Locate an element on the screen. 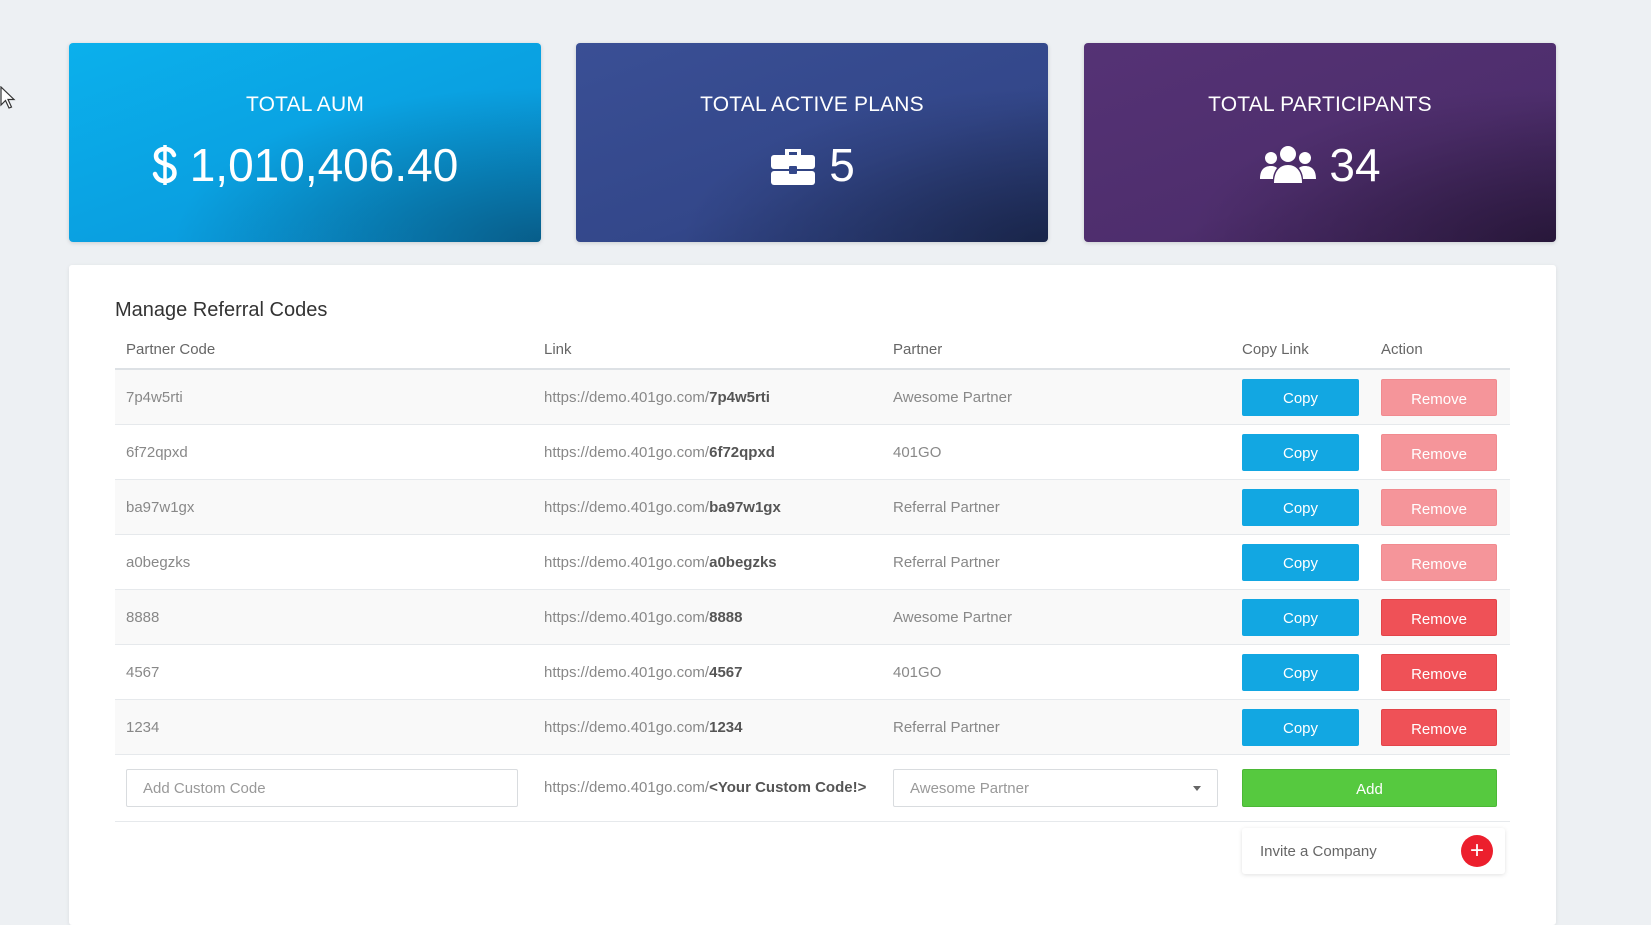 The image size is (1651, 925). referral-link: https://demo.401go.com/6f72qpxd is located at coordinates (707, 452).